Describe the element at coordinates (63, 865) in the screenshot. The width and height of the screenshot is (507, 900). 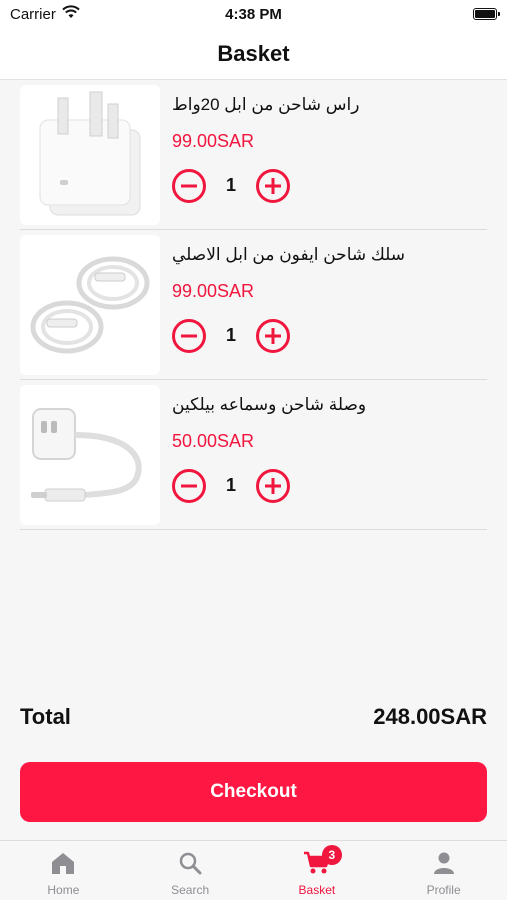
I see `home-icon` at that location.